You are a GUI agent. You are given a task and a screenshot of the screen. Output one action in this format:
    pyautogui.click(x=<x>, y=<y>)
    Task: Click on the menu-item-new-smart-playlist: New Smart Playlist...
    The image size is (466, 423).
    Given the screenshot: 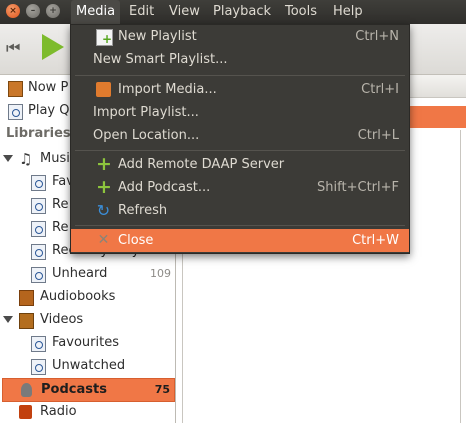 What is the action you would take?
    pyautogui.click(x=240, y=59)
    